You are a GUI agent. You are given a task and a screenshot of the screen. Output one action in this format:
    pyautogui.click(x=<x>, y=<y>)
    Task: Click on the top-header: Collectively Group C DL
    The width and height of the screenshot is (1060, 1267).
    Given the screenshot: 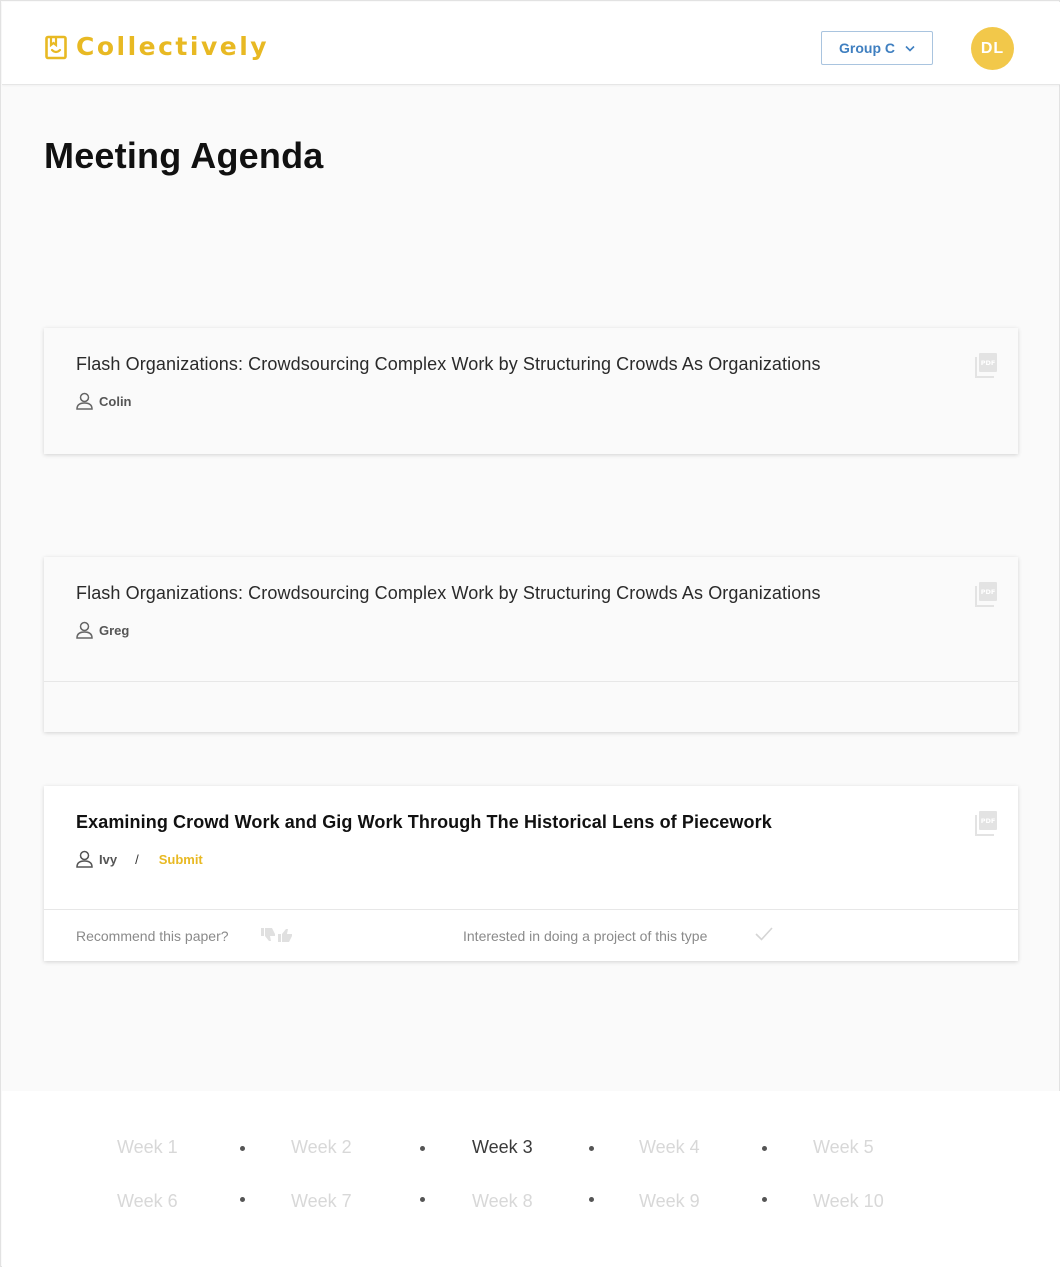 What is the action you would take?
    pyautogui.click(x=531, y=43)
    